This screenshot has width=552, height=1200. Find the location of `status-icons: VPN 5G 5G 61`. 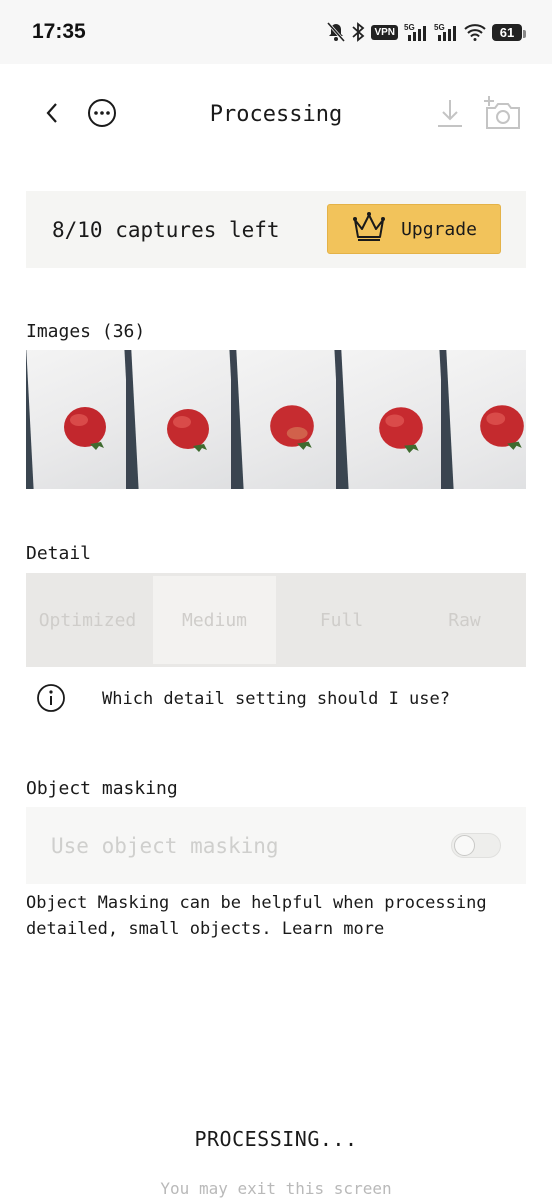

status-icons: VPN 5G 5G 61 is located at coordinates (426, 32).